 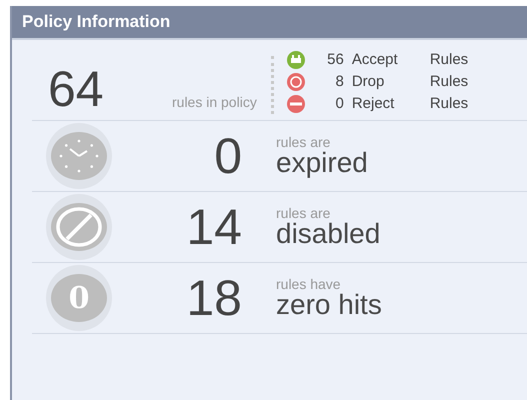 What do you see at coordinates (296, 82) in the screenshot?
I see `ring-icon` at bounding box center [296, 82].